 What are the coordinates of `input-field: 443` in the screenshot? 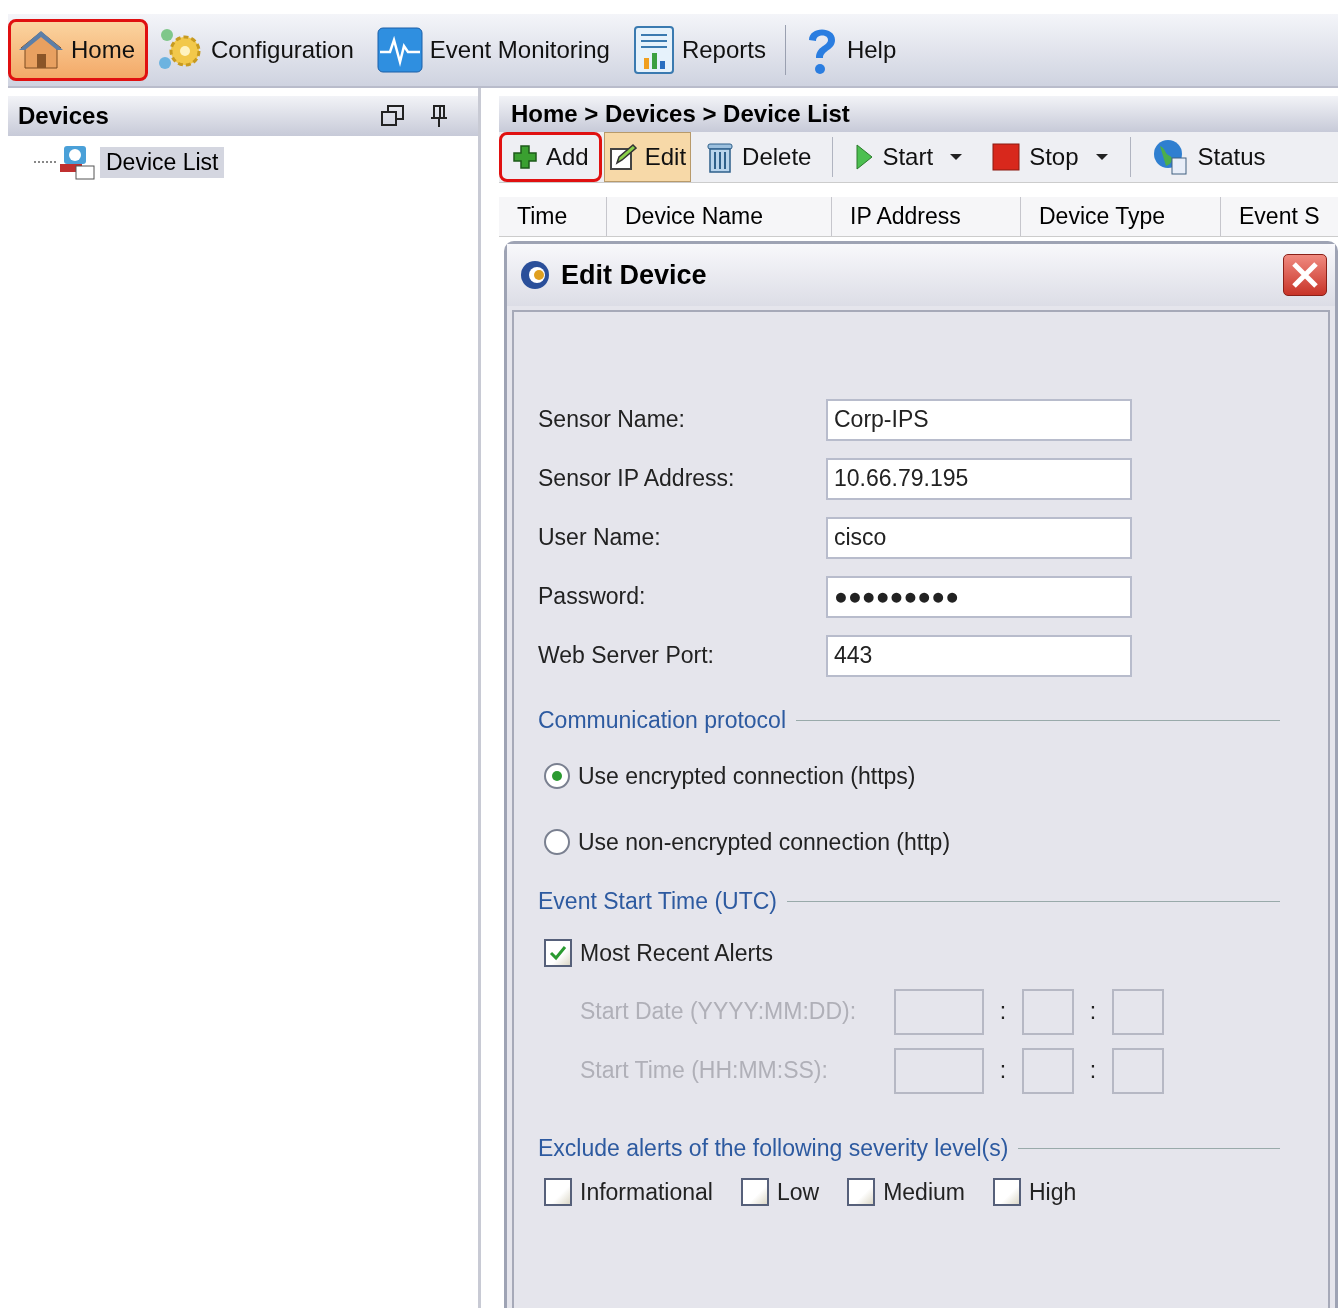 It's located at (979, 655).